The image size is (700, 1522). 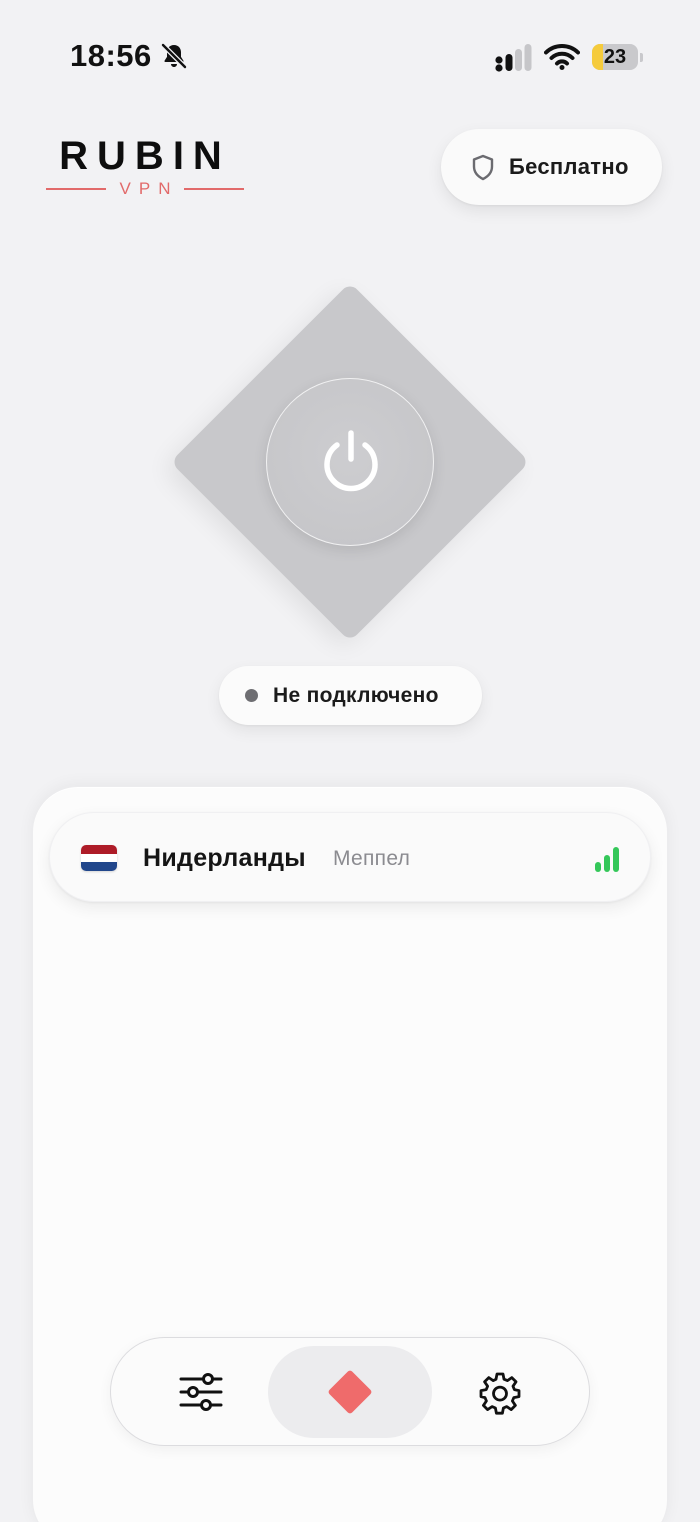 What do you see at coordinates (513, 58) in the screenshot?
I see `cellular-icon` at bounding box center [513, 58].